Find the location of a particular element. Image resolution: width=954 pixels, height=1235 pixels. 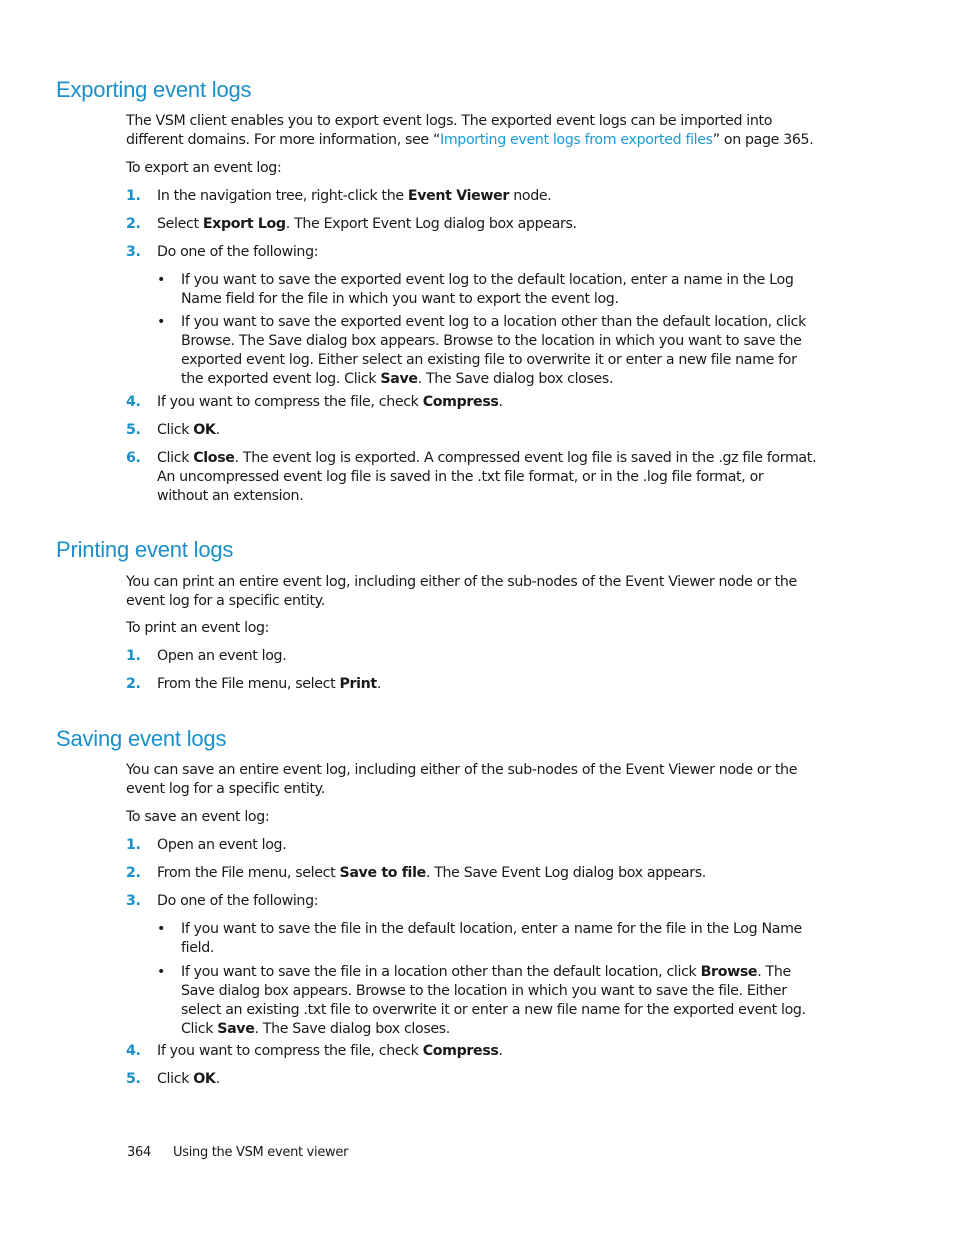

footer-title: Using the VSM event viewer is located at coordinates (261, 1152).